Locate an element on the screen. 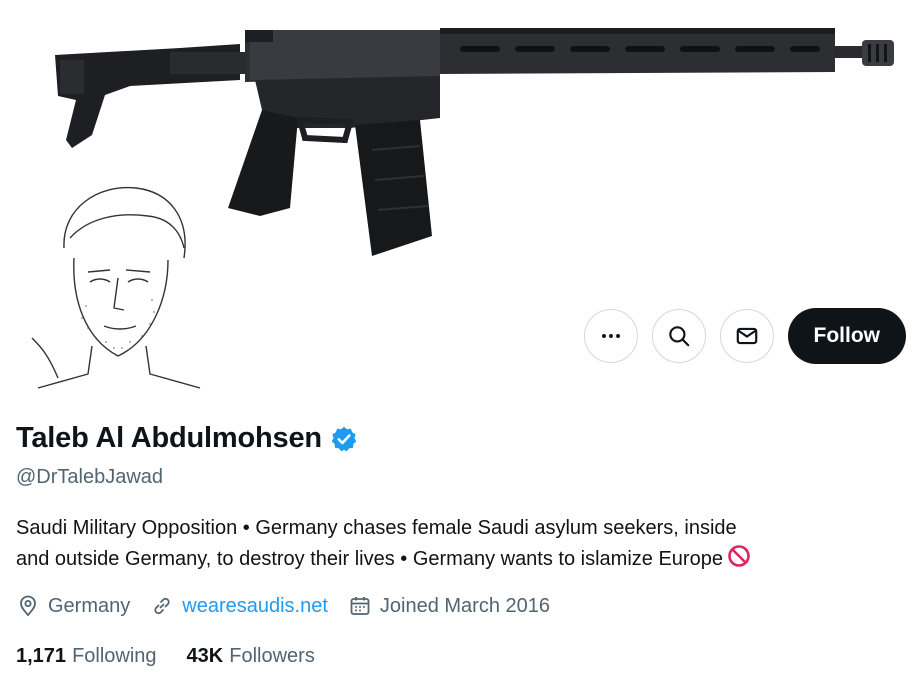  message-button is located at coordinates (746, 336).